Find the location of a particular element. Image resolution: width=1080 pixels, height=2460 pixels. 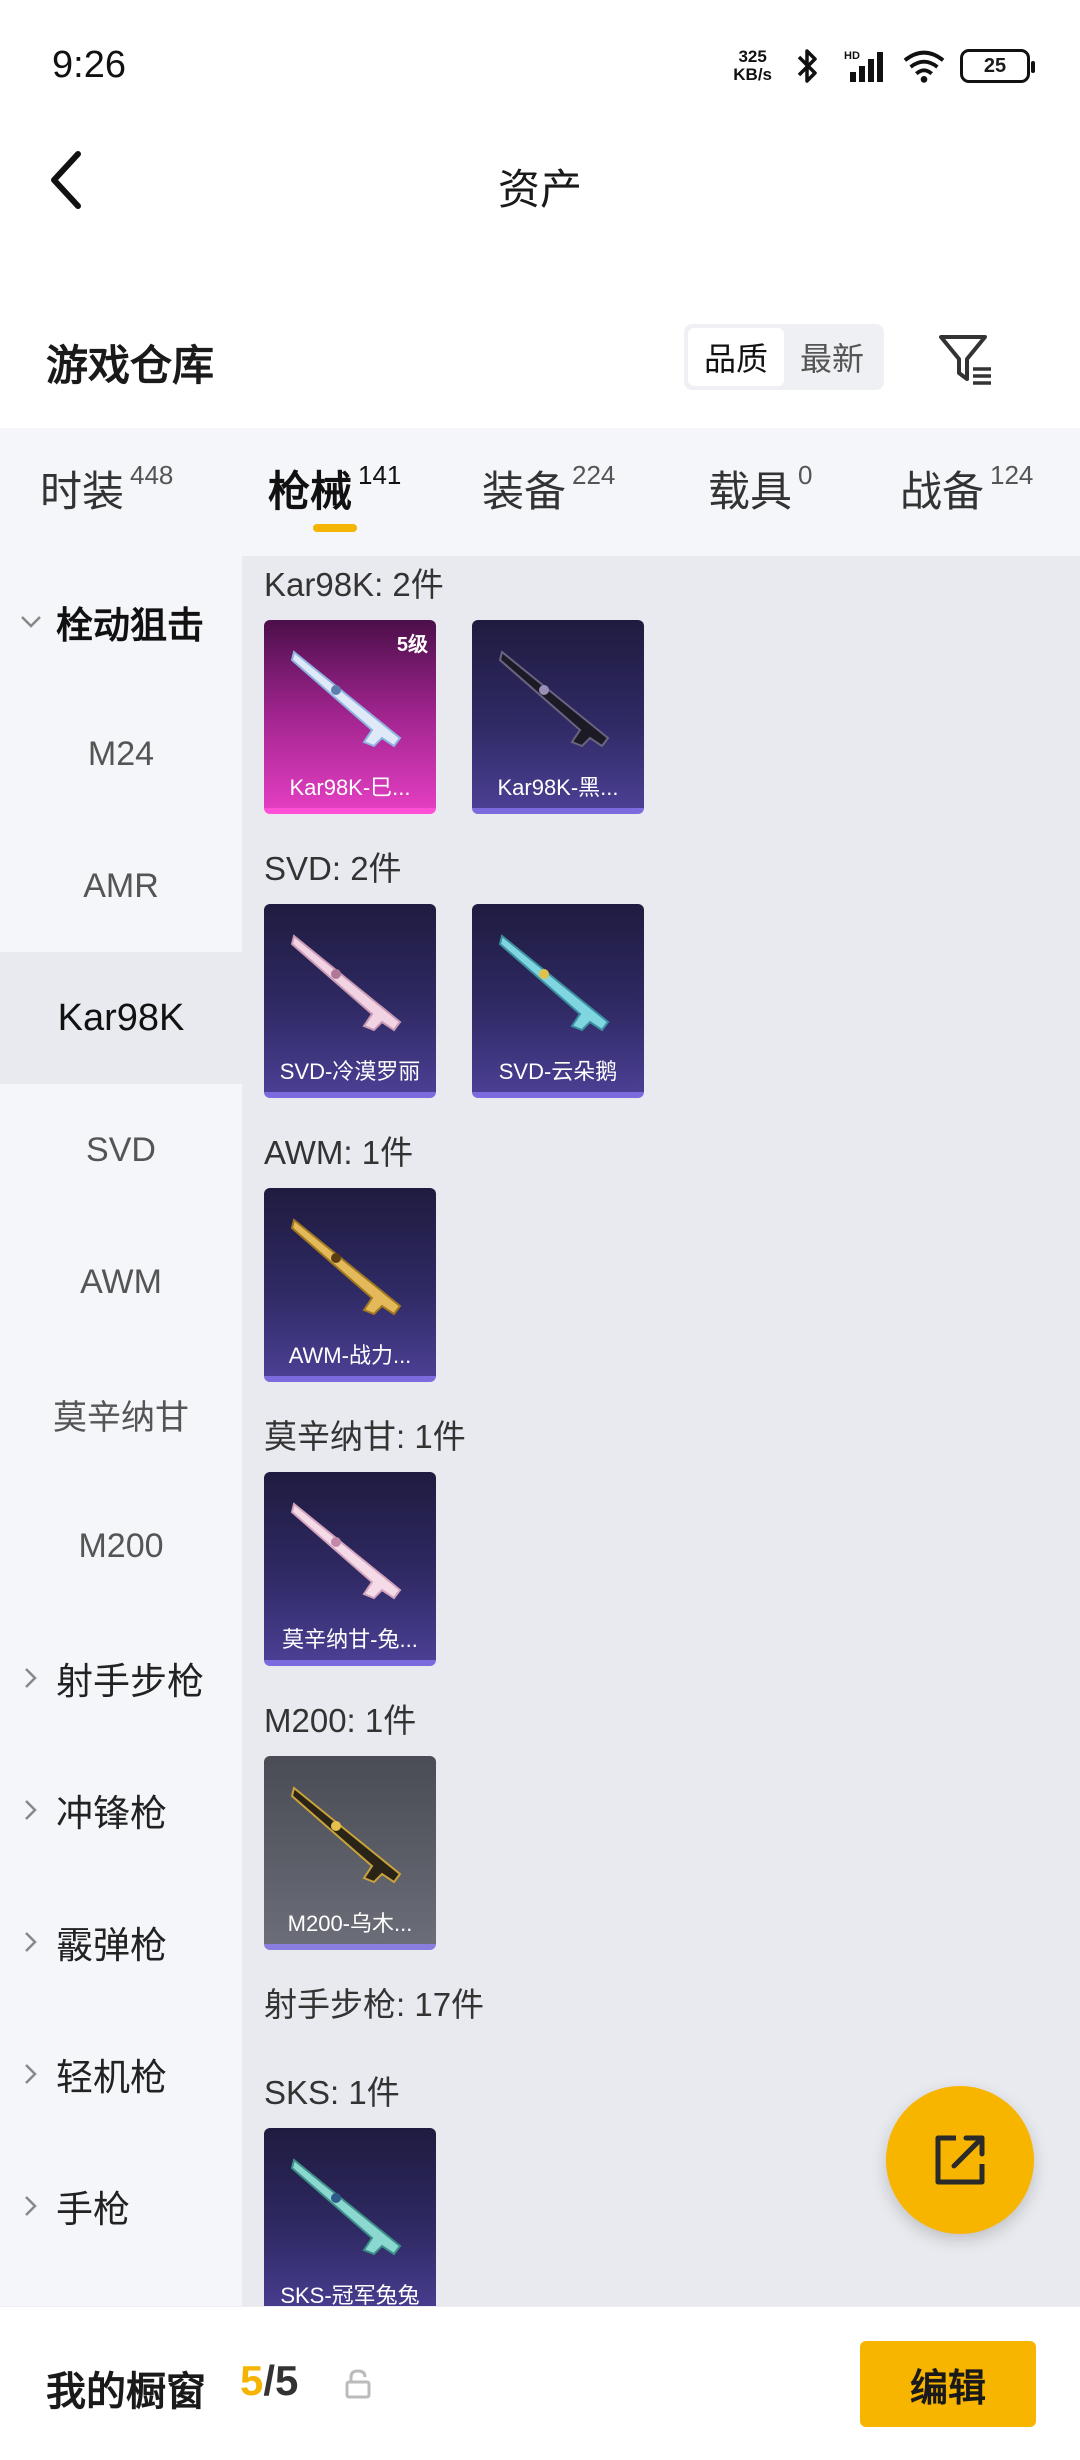

section-heading: M200: 1件 is located at coordinates (340, 1720).